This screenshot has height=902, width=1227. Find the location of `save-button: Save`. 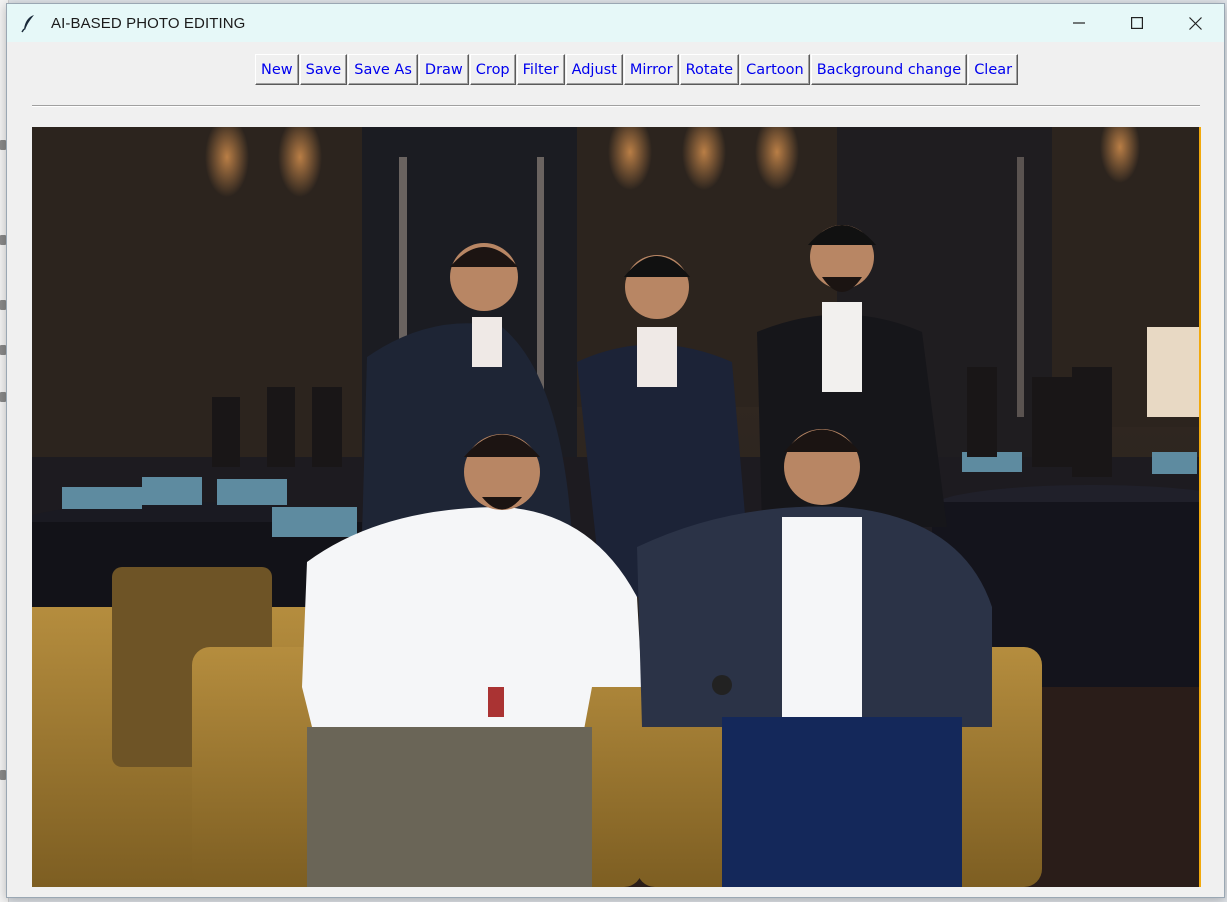

save-button: Save is located at coordinates (323, 69).